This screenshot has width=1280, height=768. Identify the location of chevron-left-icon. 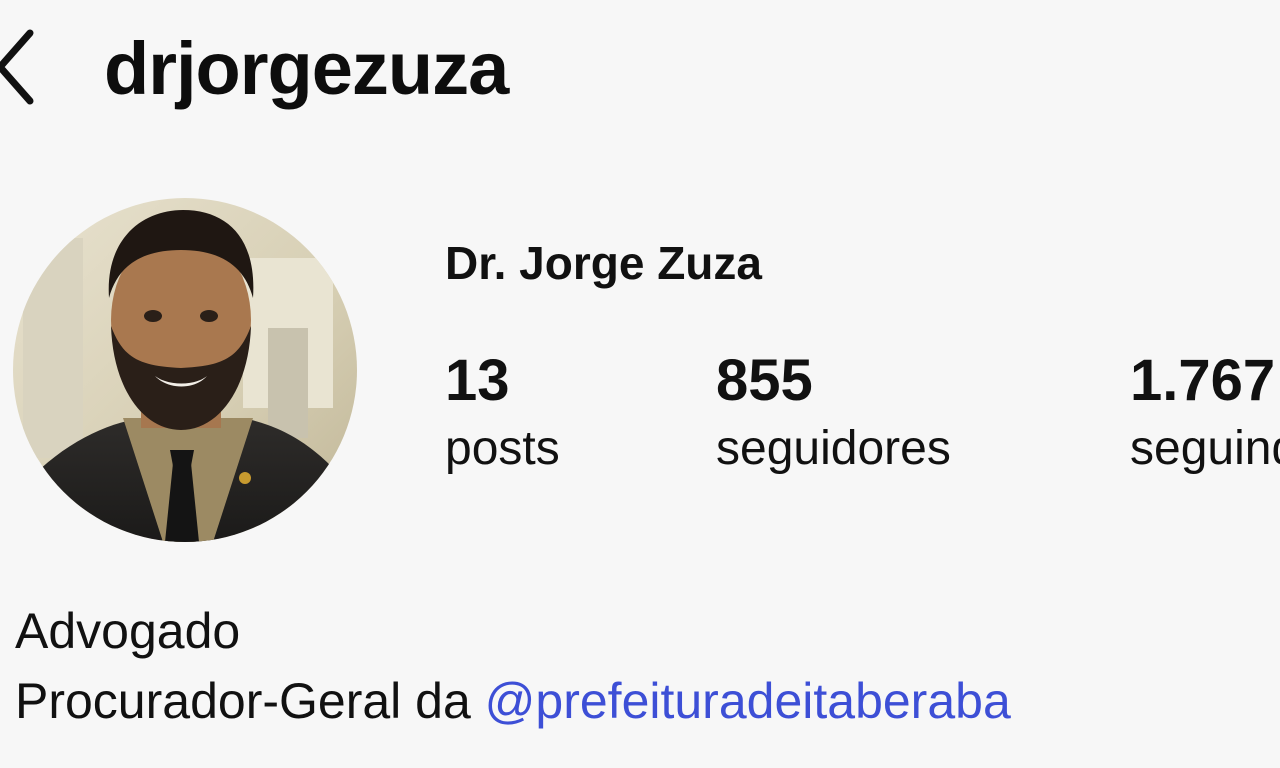
(18, 69).